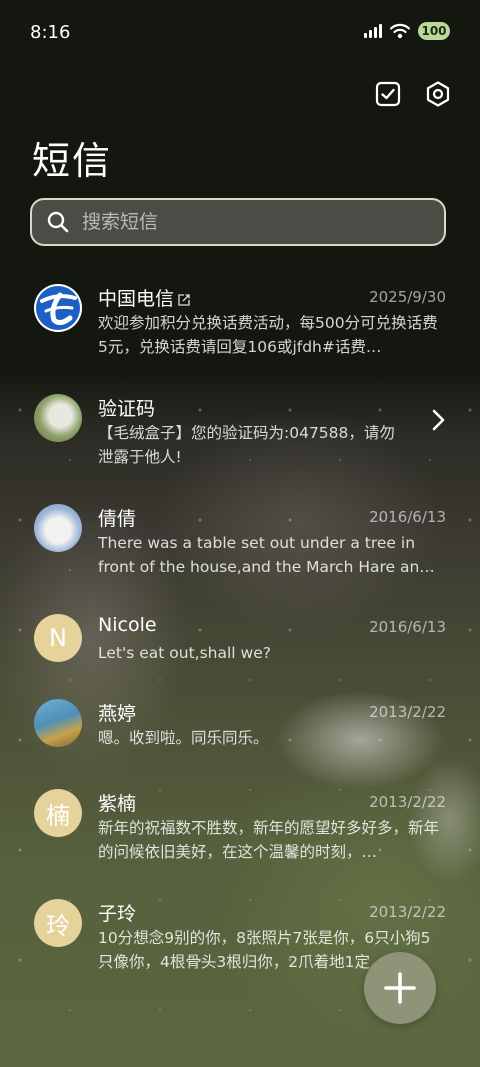 The height and width of the screenshot is (1067, 480). I want to click on checkbox-icon, so click(388, 94).